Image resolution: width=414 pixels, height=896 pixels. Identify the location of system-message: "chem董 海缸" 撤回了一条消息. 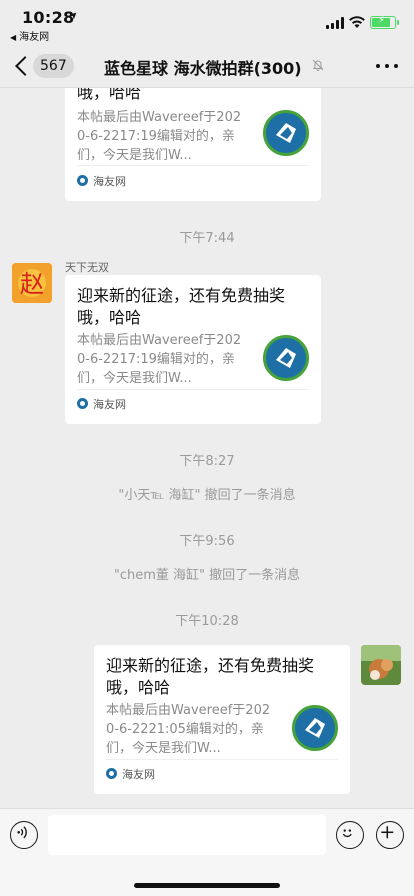
(207, 575).